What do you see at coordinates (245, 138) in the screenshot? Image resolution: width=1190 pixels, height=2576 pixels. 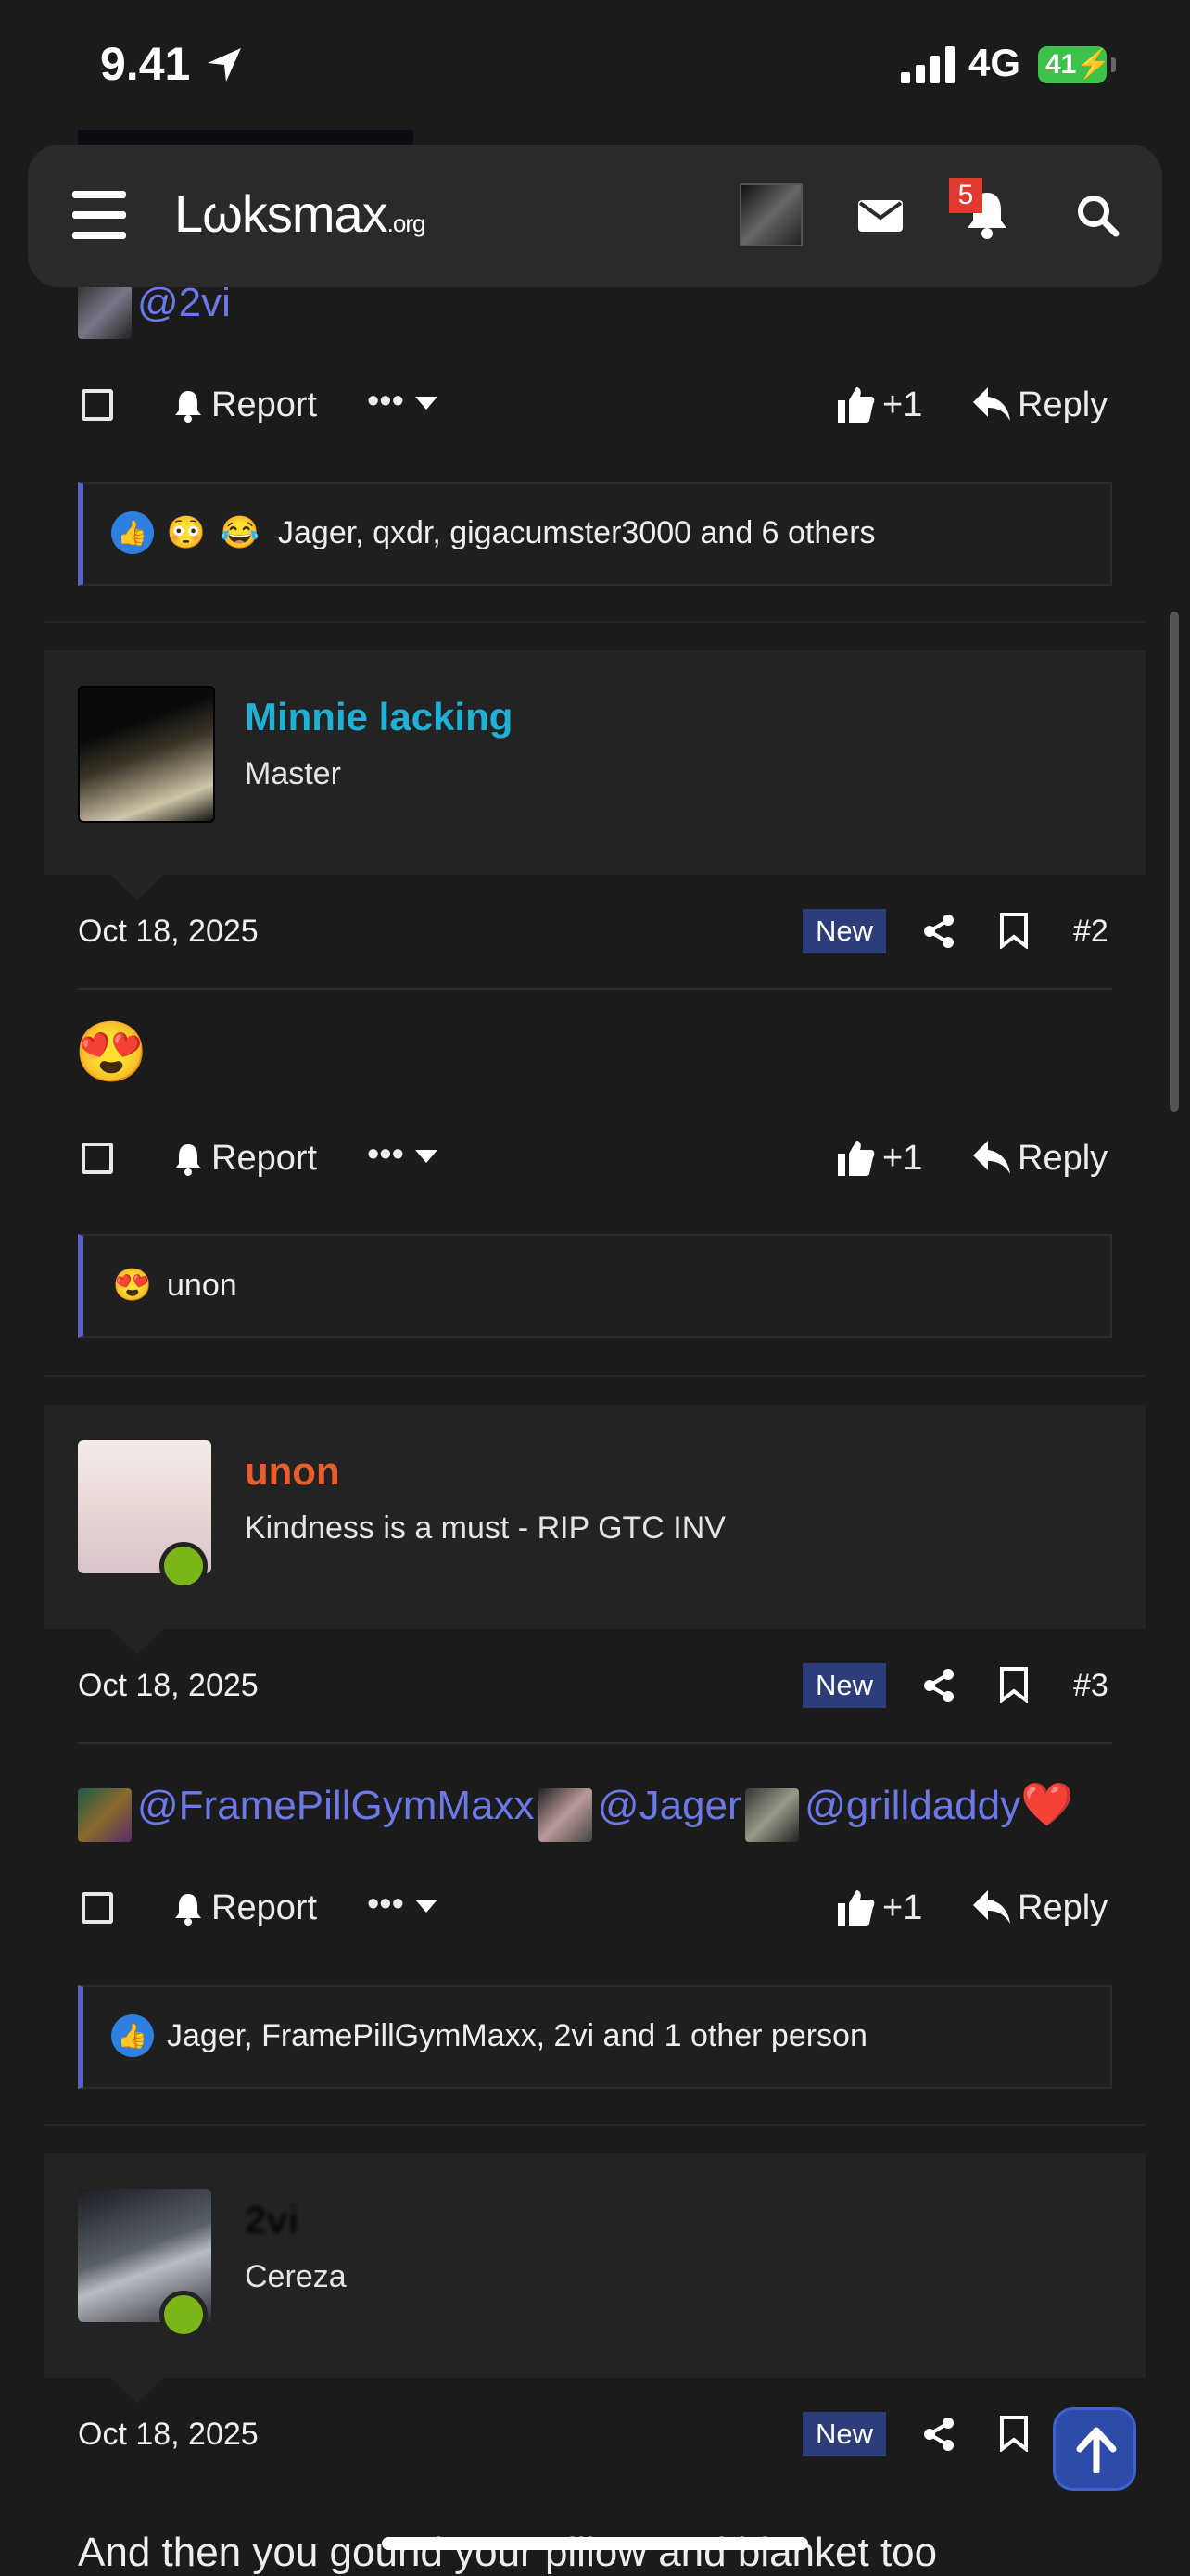 I see `post-media-edge` at bounding box center [245, 138].